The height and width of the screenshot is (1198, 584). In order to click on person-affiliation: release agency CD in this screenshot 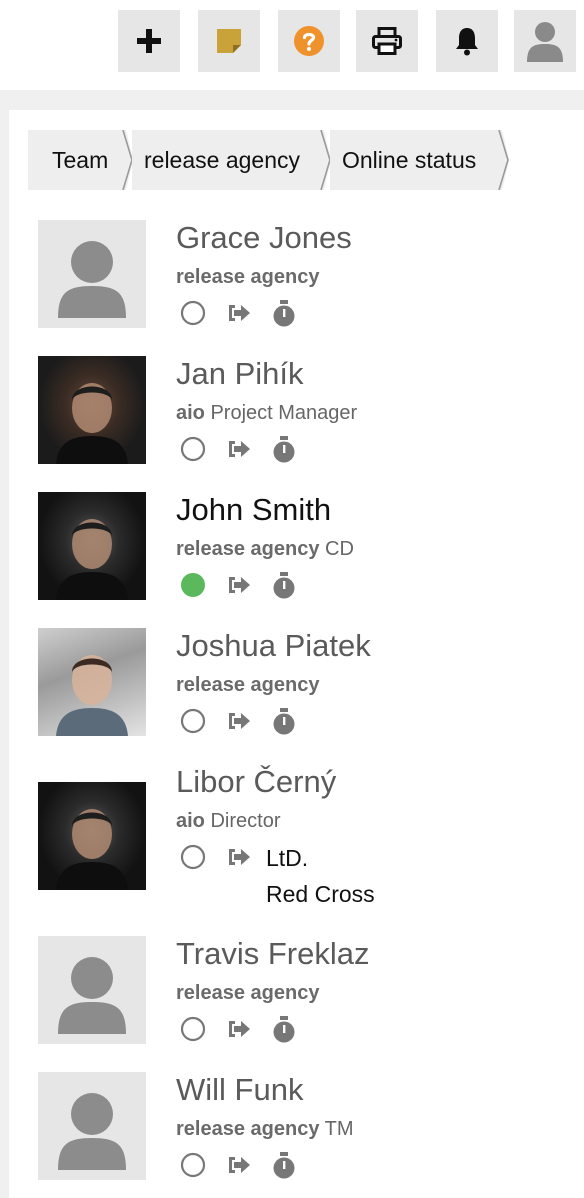, I will do `click(265, 549)`.